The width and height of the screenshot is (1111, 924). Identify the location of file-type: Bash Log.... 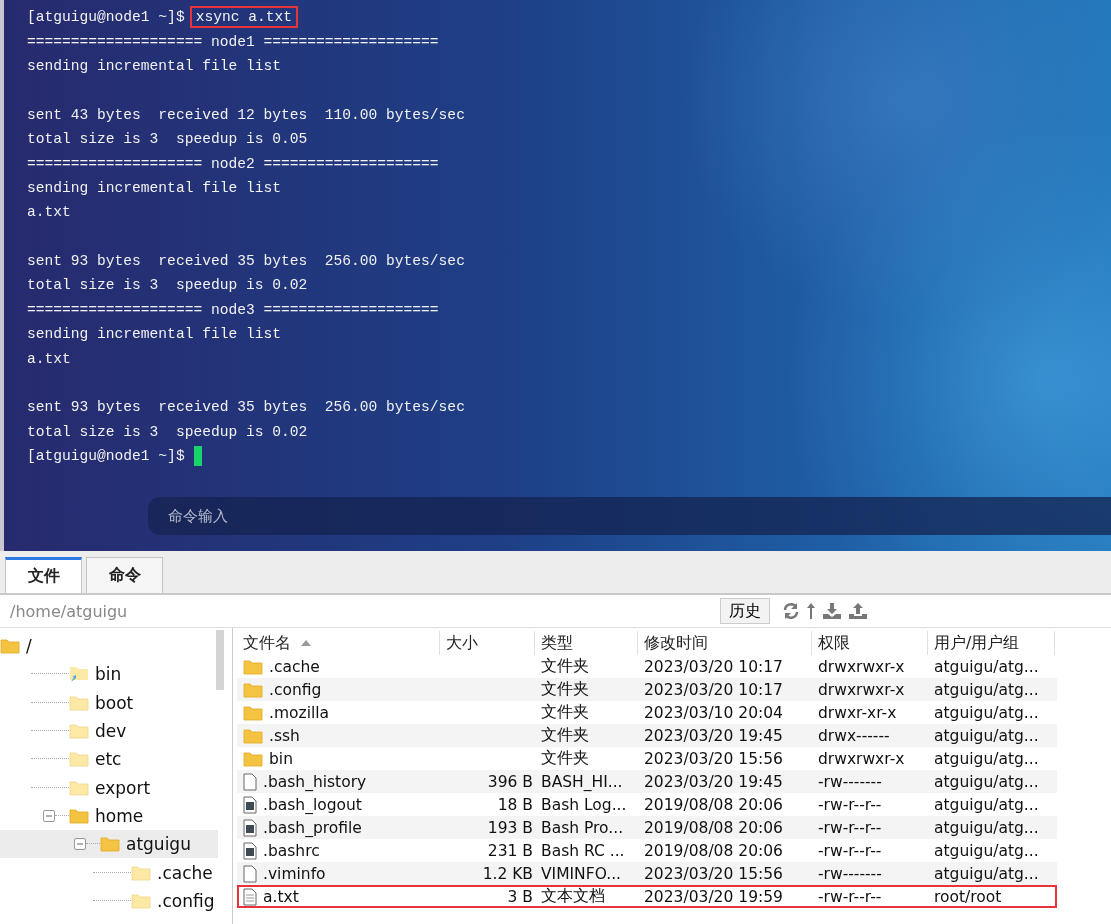
(584, 804).